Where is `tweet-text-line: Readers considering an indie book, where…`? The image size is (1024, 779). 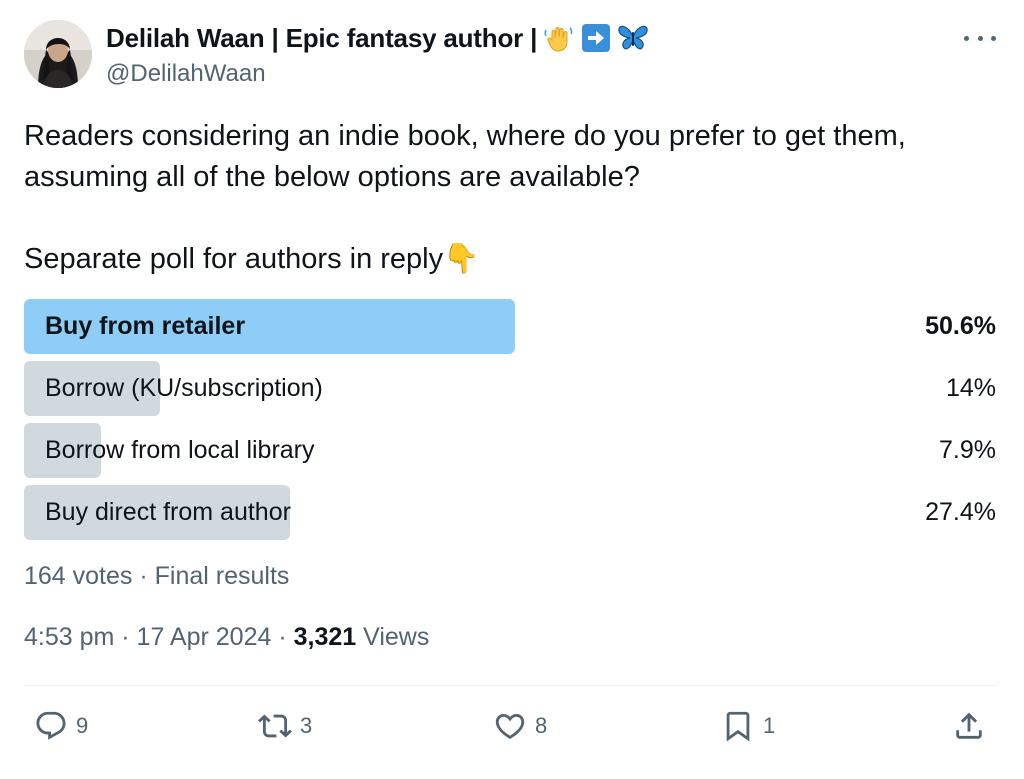
tweet-text-line: Readers considering an indie book, where… is located at coordinates (465, 136).